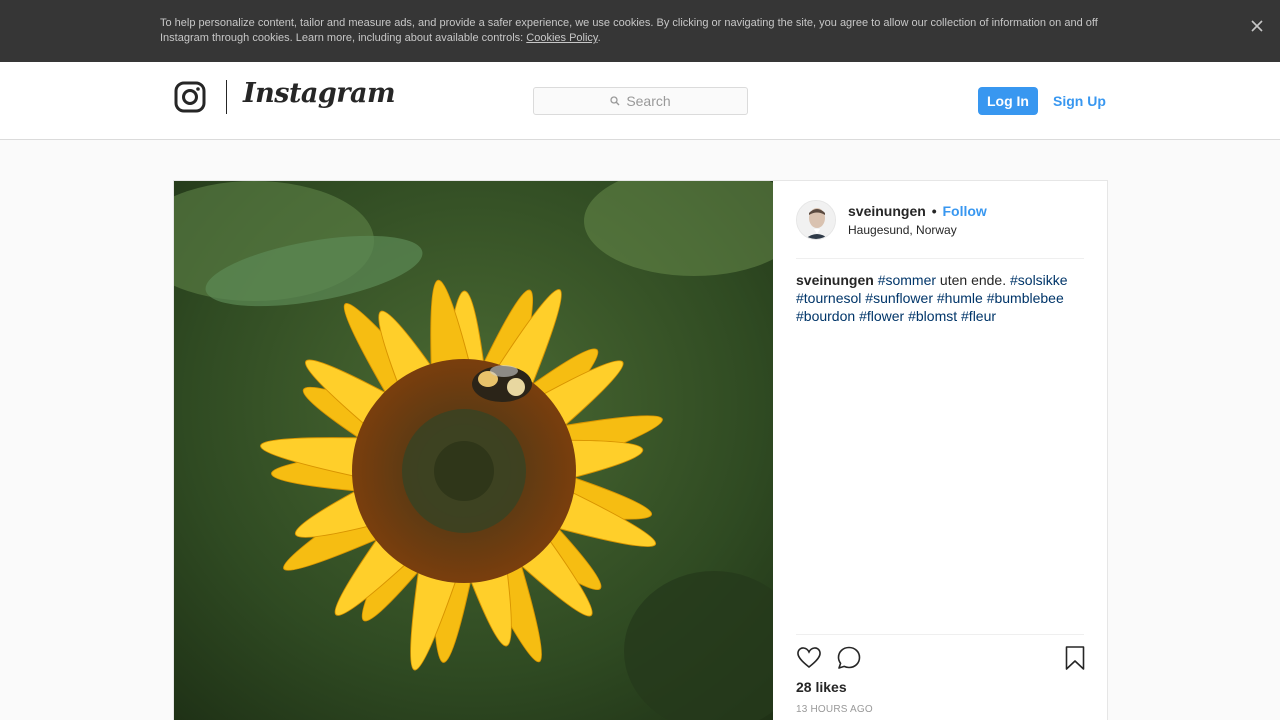 This screenshot has height=720, width=1280. I want to click on search-input: Search, so click(640, 101).